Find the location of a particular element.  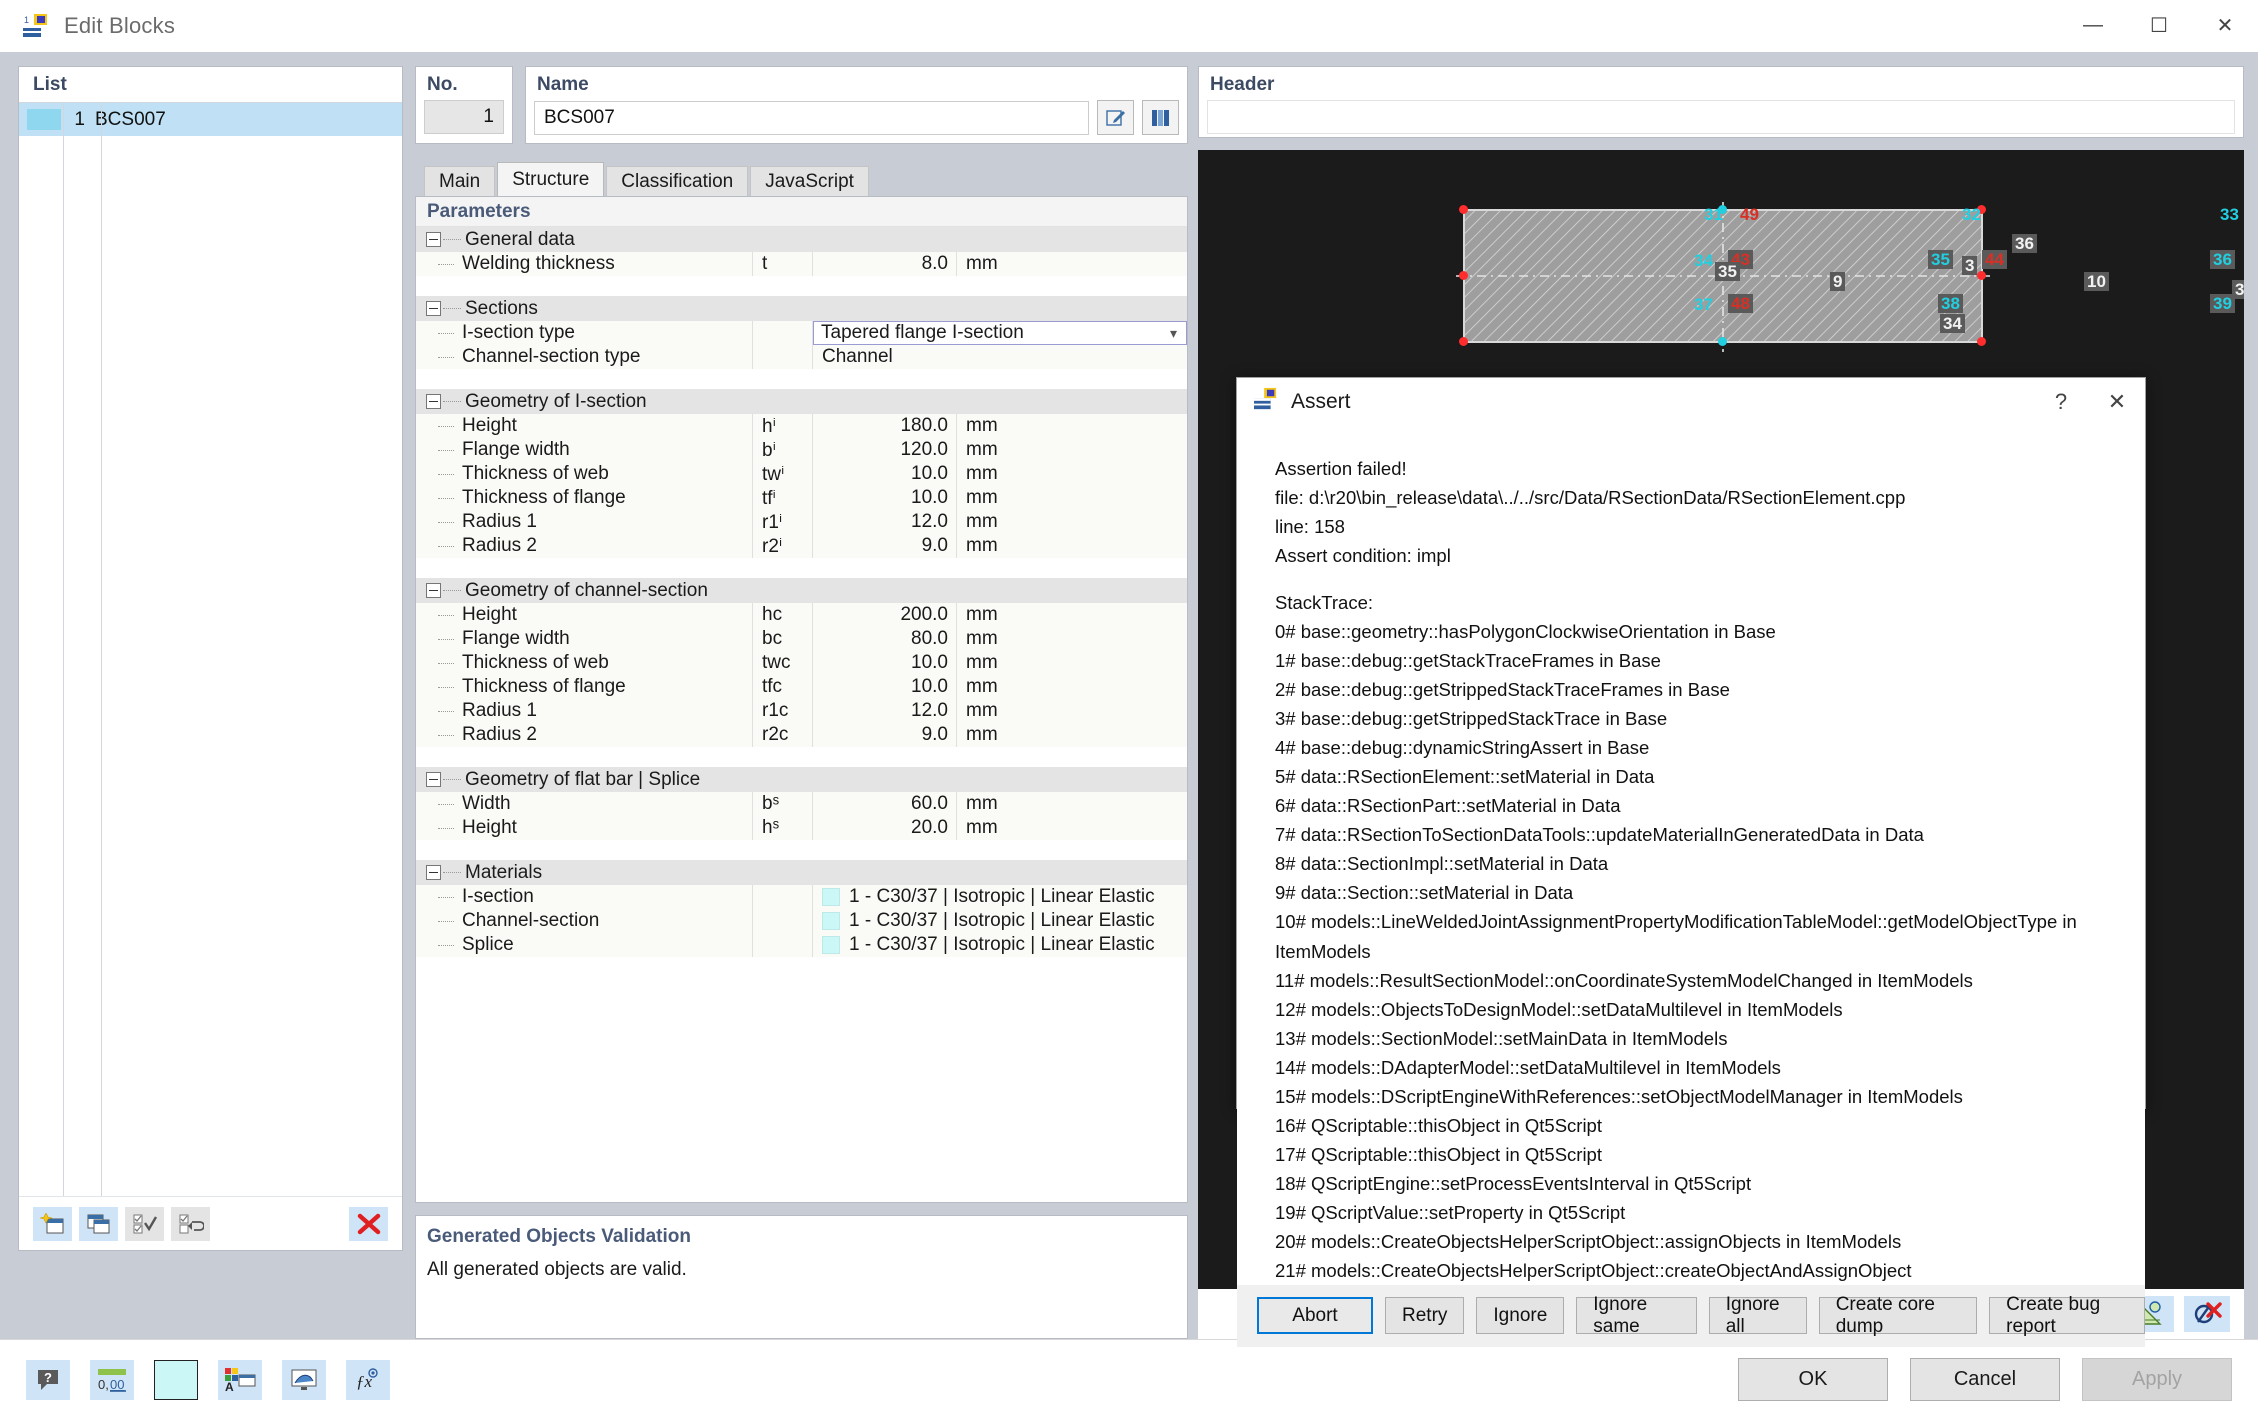

row-value: Channel is located at coordinates (999, 357).